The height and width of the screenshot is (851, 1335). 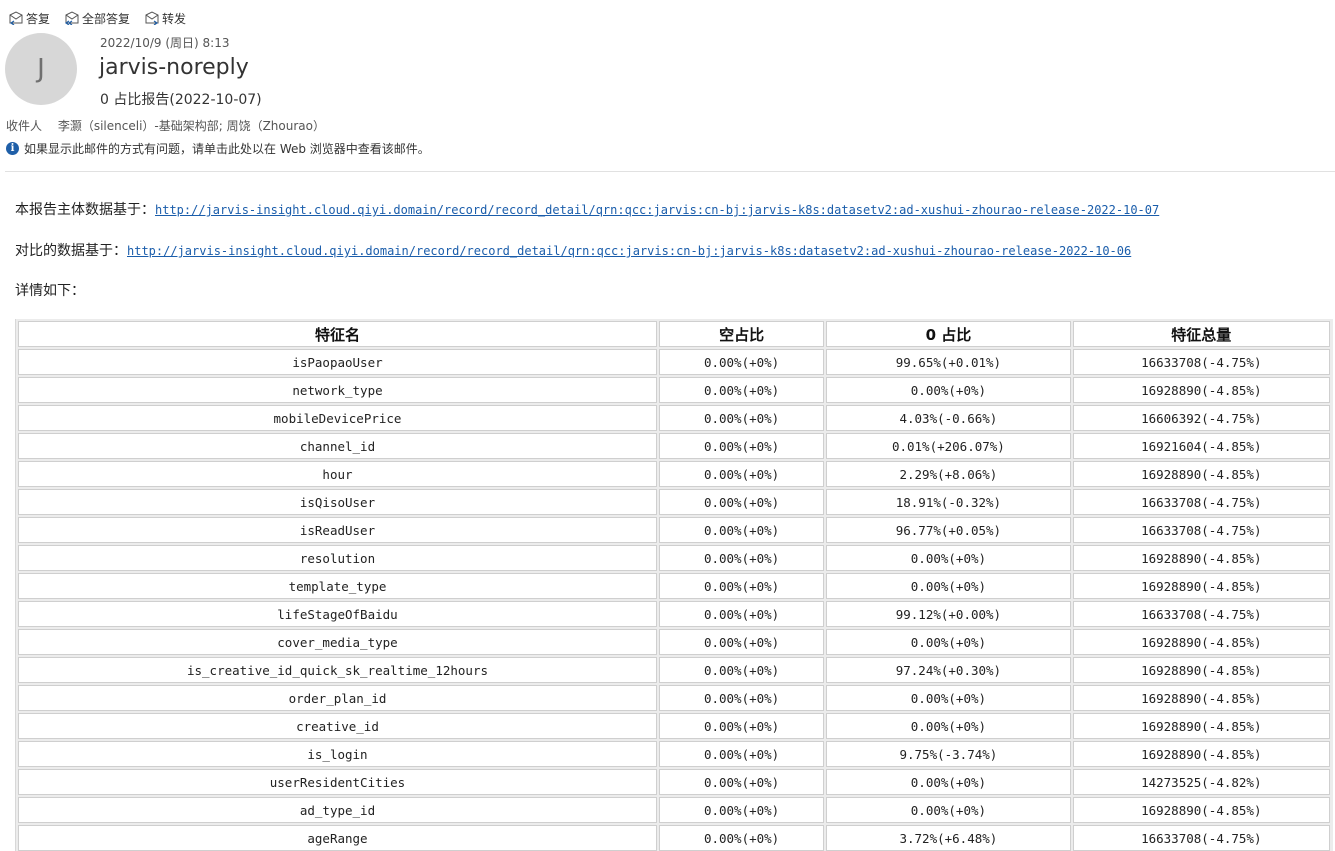 I want to click on message-toolbar: 答复 全部答复 转发, so click(x=104, y=18).